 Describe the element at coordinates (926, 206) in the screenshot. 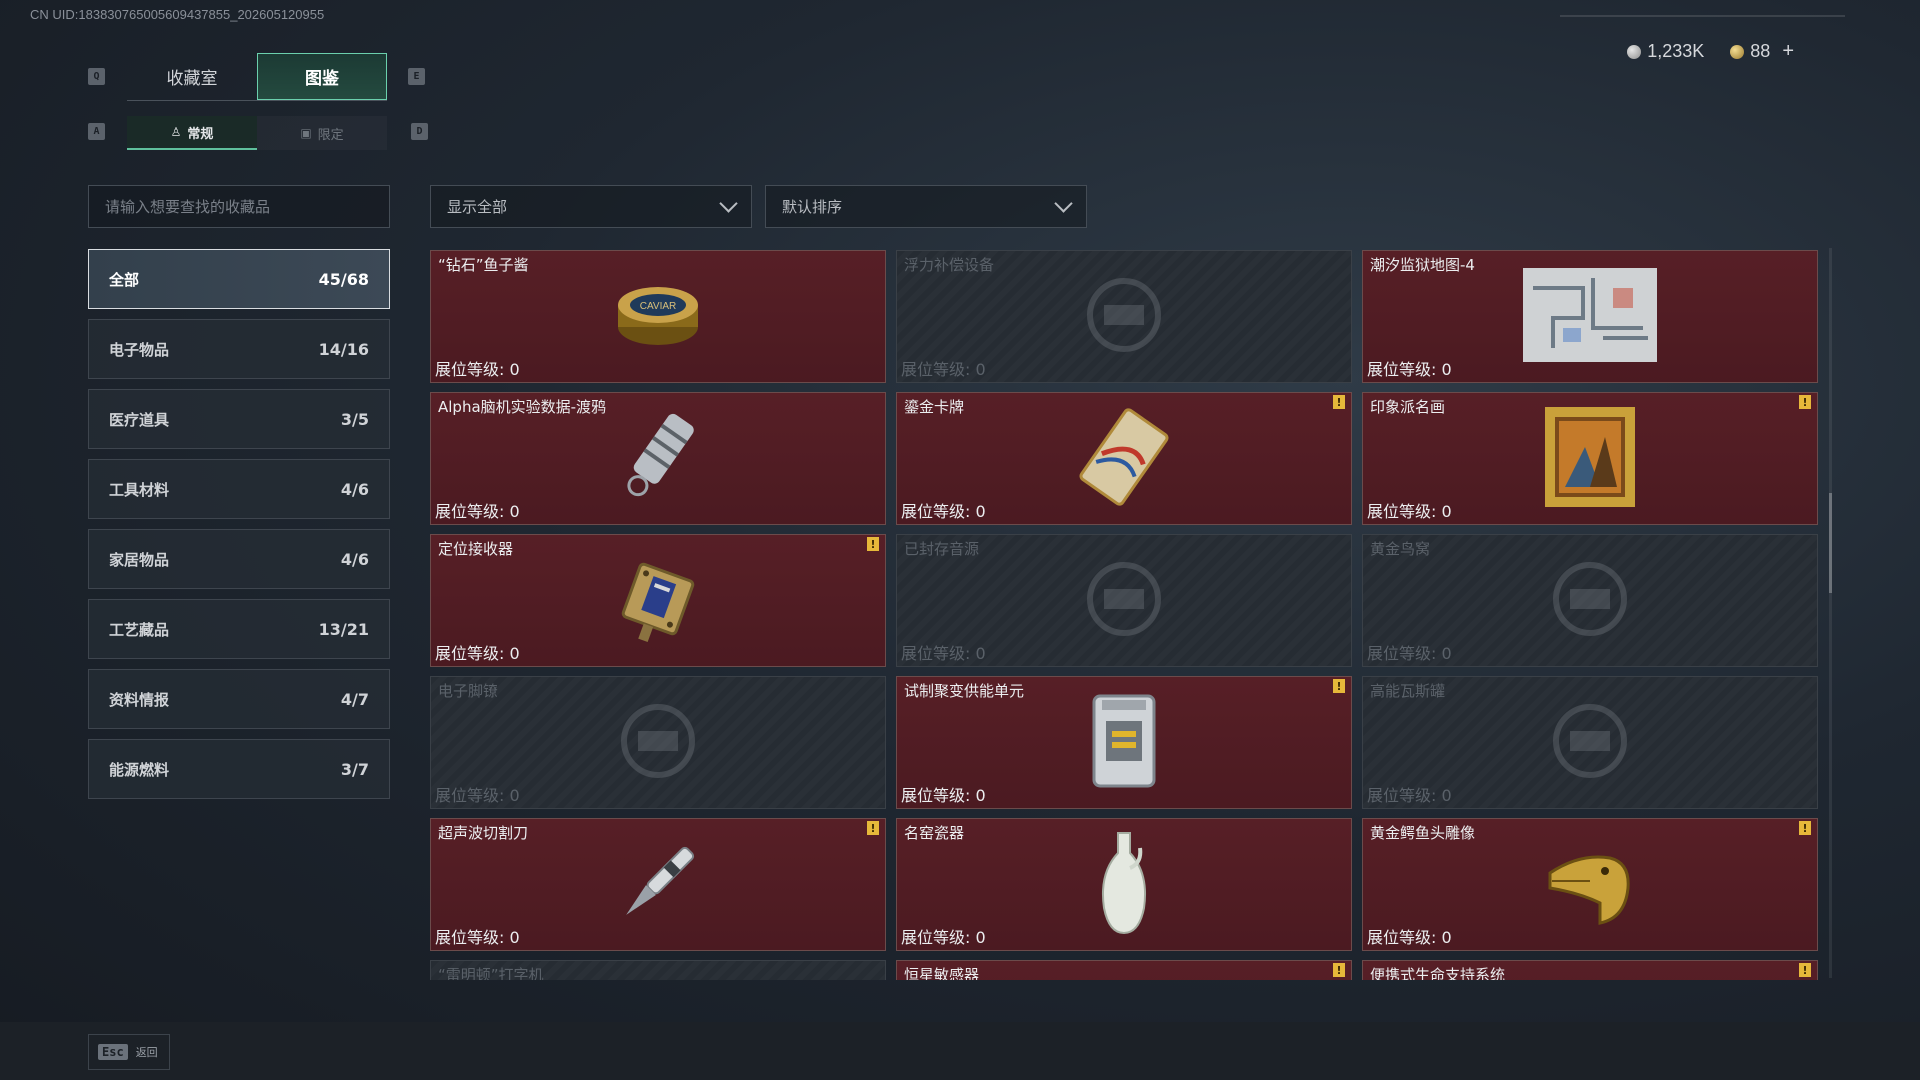

I see `sort-dropdown: 默认排序` at that location.